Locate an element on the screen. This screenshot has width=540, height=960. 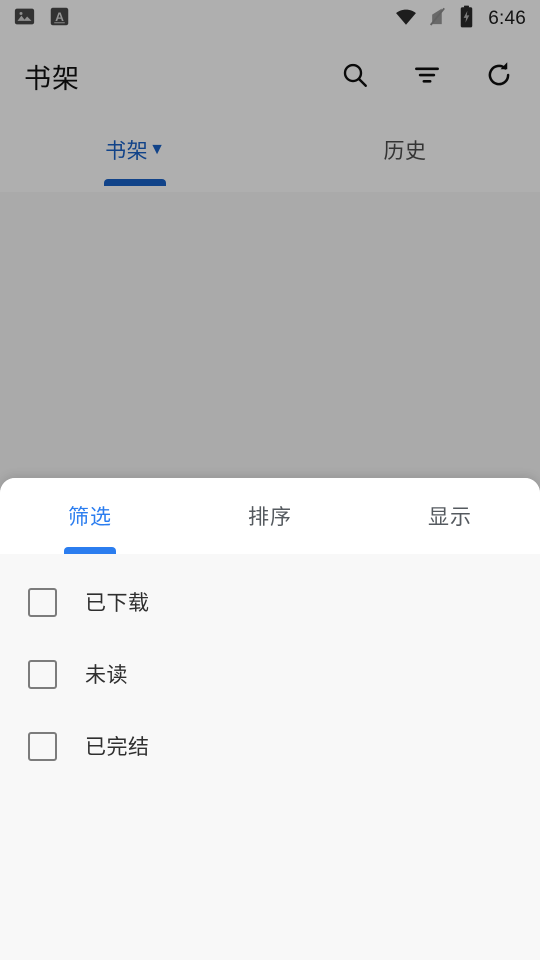
filter-row-unread-label: 未读 is located at coordinates (106, 675).